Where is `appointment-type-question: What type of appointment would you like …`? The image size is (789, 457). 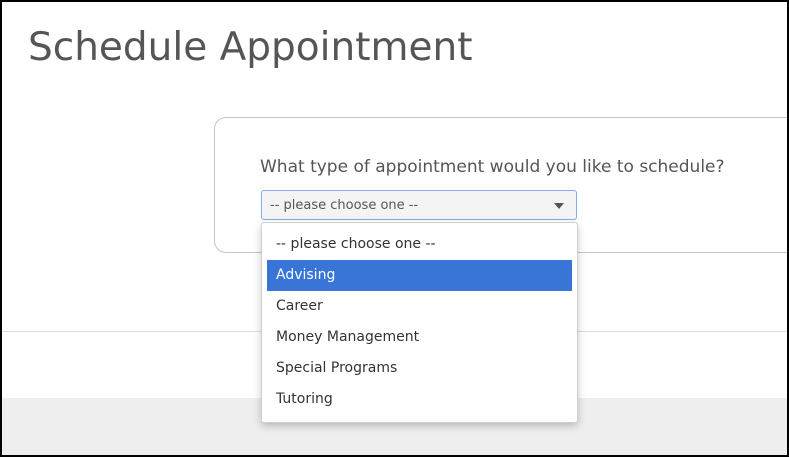 appointment-type-question: What type of appointment would you like … is located at coordinates (492, 167).